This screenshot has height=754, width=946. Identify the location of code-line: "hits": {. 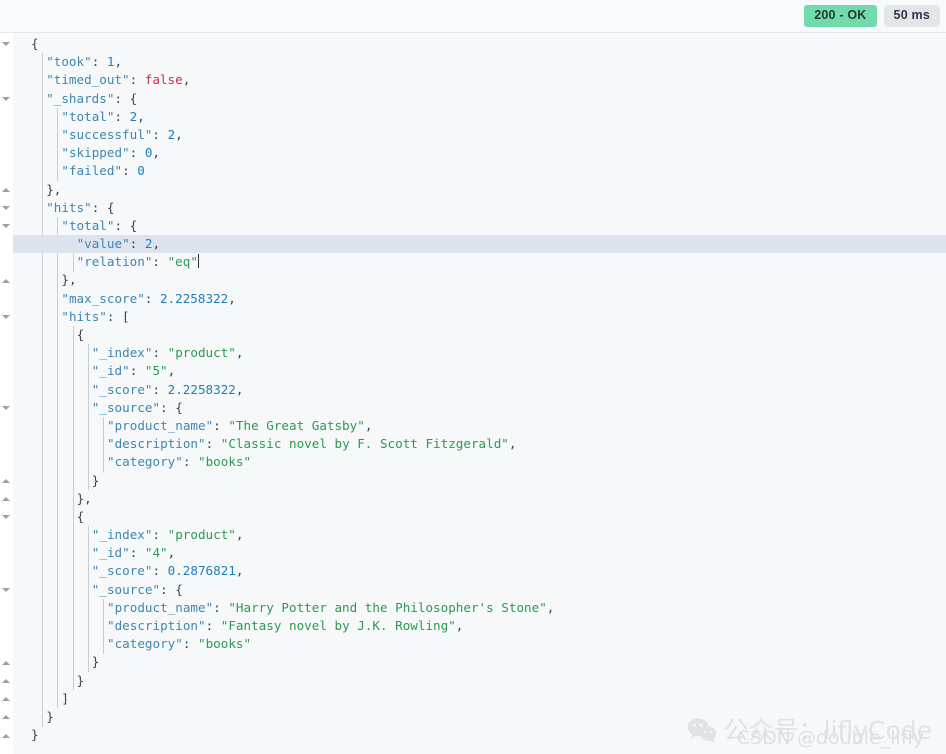
(479, 208).